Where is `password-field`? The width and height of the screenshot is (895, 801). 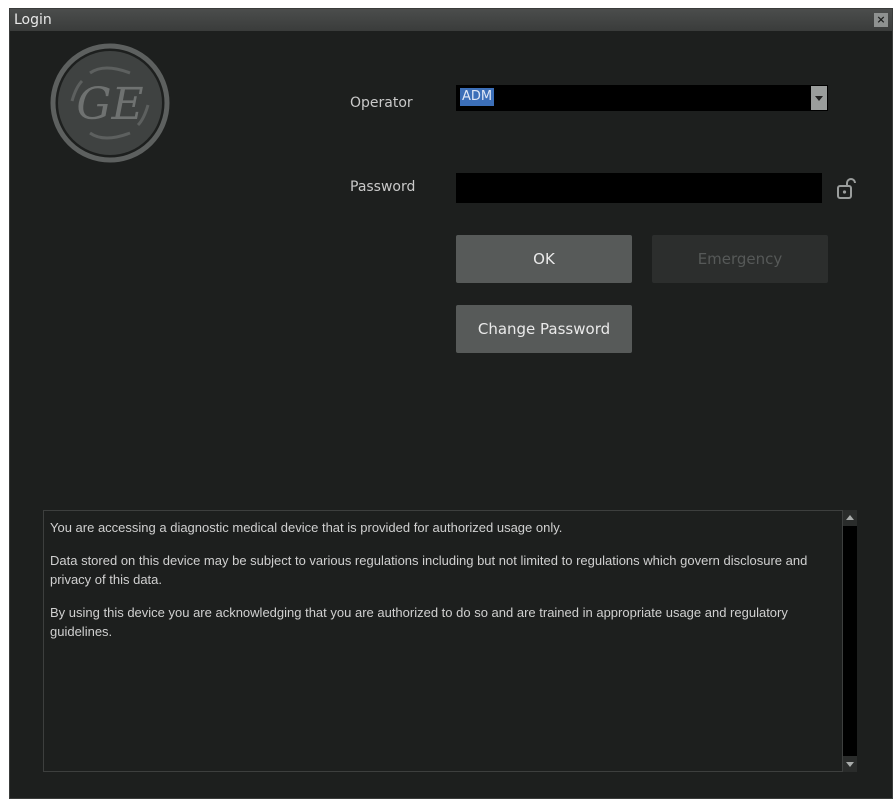
password-field is located at coordinates (639, 188).